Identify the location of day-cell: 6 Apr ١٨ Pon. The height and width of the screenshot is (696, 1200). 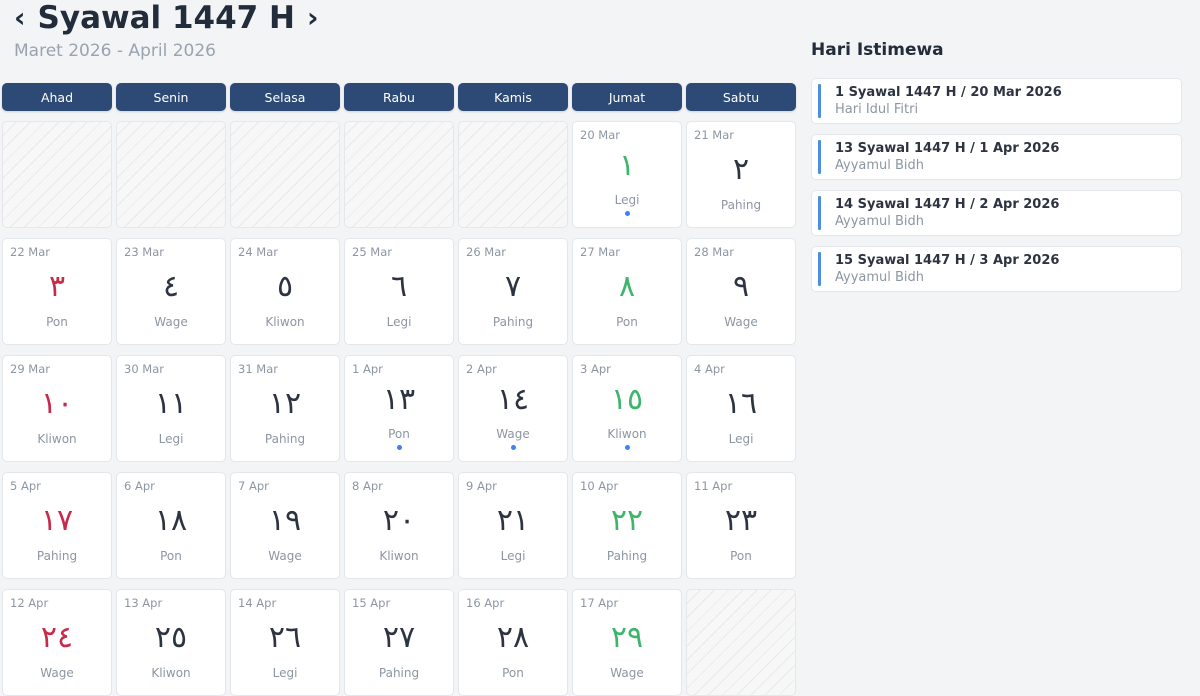
(171, 525).